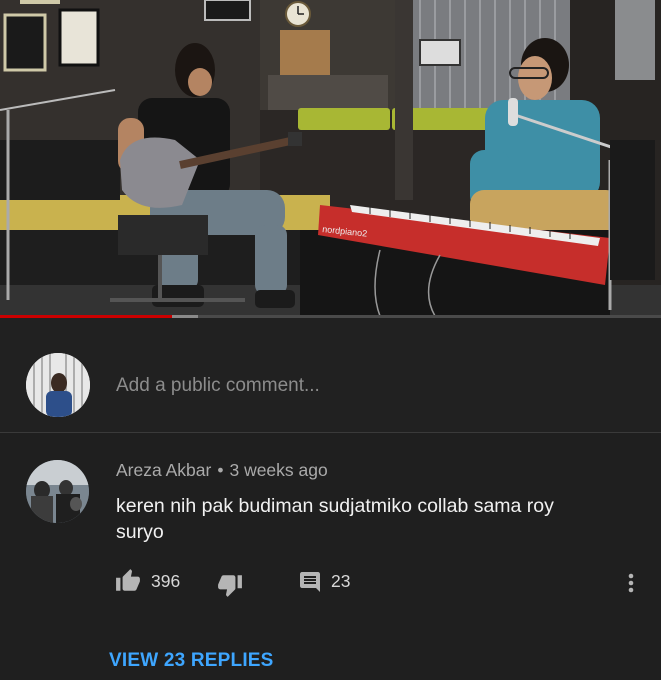 This screenshot has width=661, height=680. I want to click on comment-time: 3 weeks ago, so click(278, 470).